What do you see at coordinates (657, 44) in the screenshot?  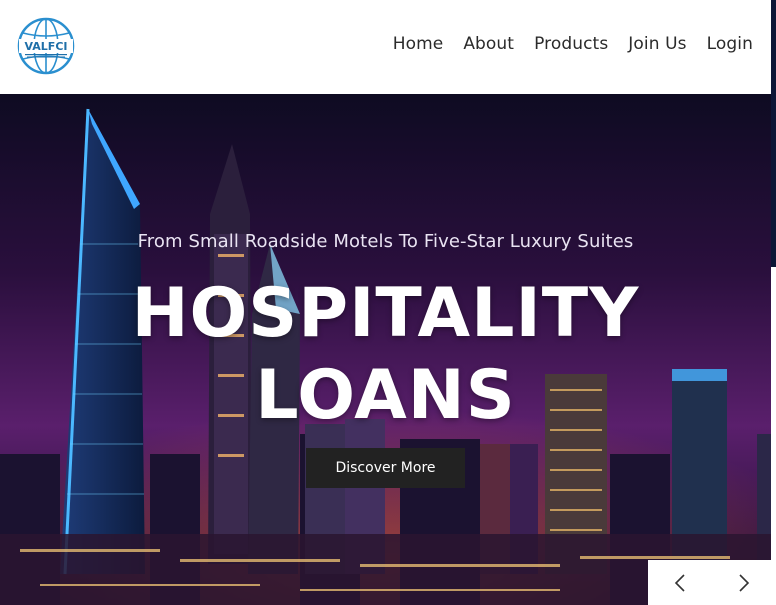 I see `nav-join-us: Join Us` at bounding box center [657, 44].